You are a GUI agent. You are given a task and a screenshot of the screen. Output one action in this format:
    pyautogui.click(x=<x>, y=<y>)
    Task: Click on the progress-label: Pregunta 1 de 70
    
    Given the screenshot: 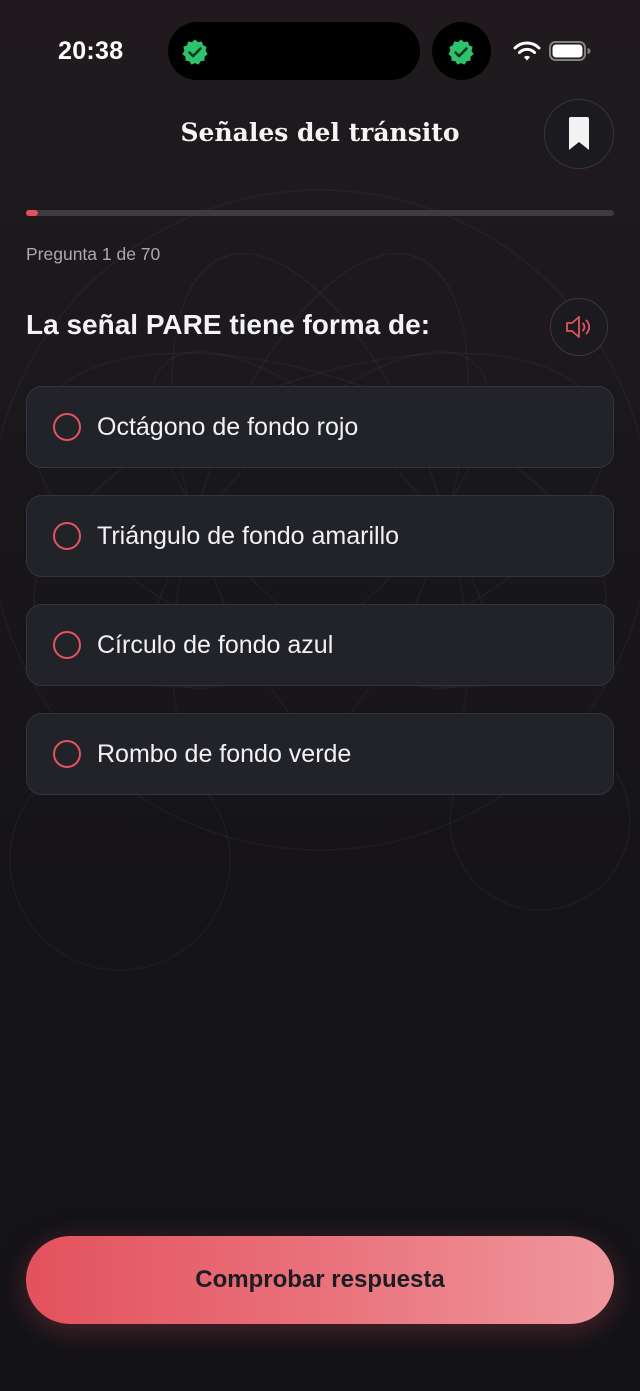 What is the action you would take?
    pyautogui.click(x=93, y=254)
    